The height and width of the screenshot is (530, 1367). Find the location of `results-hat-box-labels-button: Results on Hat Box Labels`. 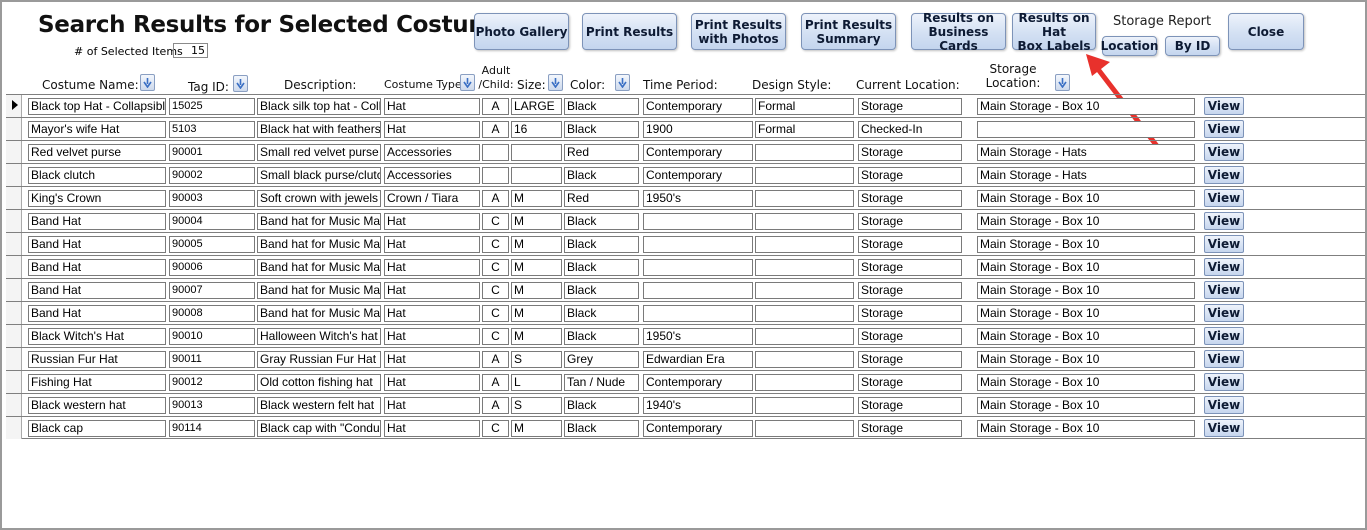

results-hat-box-labels-button: Results on Hat Box Labels is located at coordinates (1054, 32).